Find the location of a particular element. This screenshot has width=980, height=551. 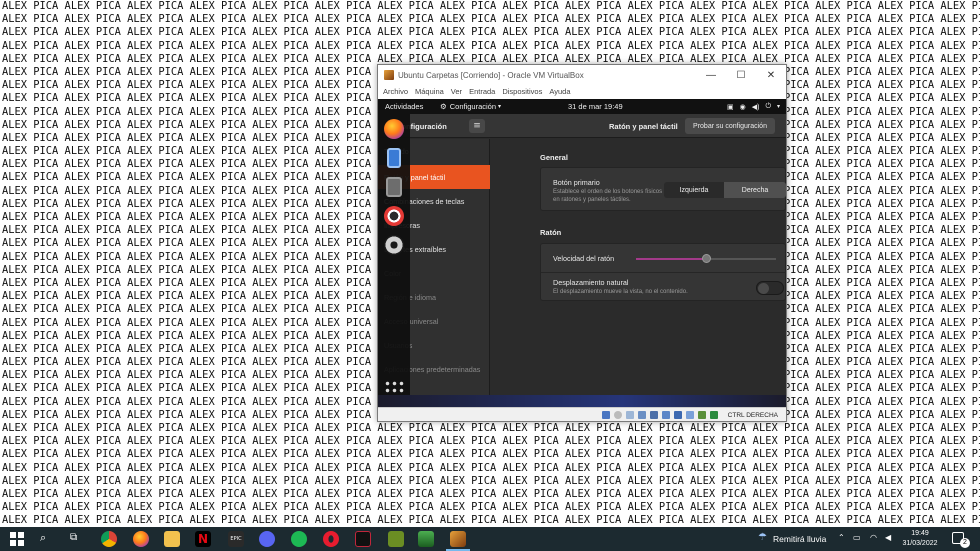

menu-dispositivos: Dispositivos is located at coordinates (522, 91).